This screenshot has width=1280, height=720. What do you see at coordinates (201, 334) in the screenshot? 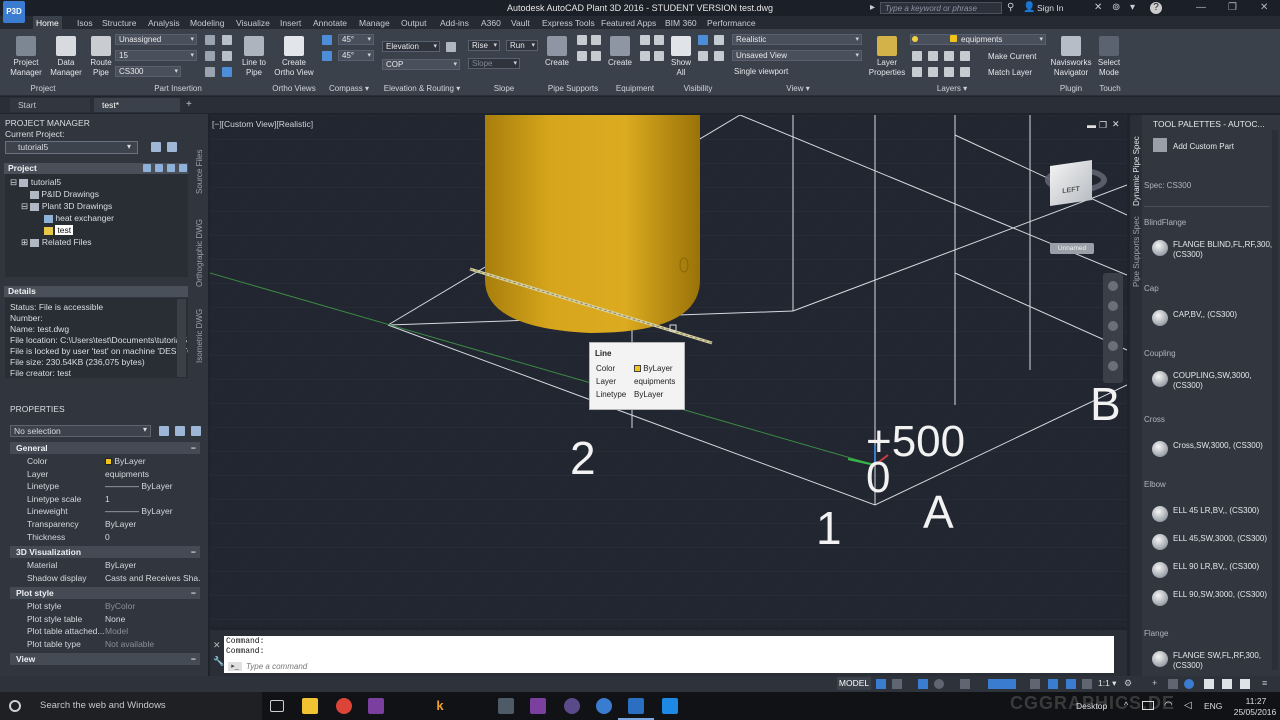
I see `side-tab-iso-dwg: Isometric DWG` at bounding box center [201, 334].